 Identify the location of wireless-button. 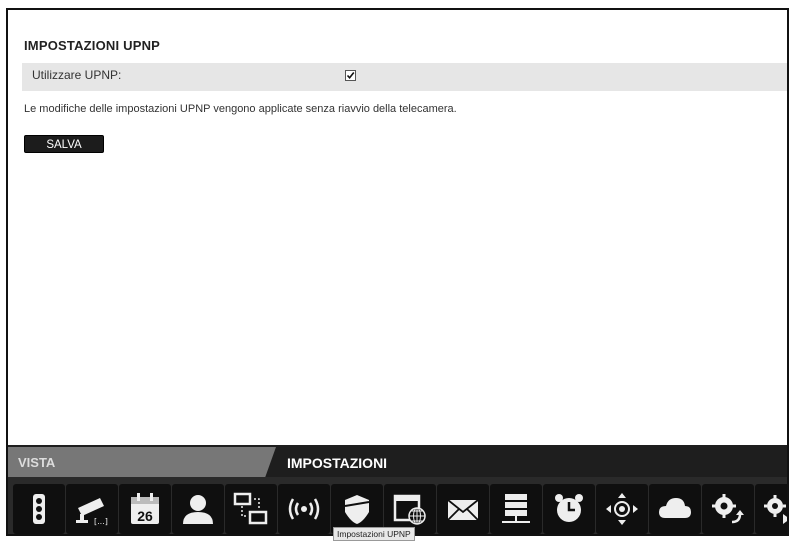
(304, 509).